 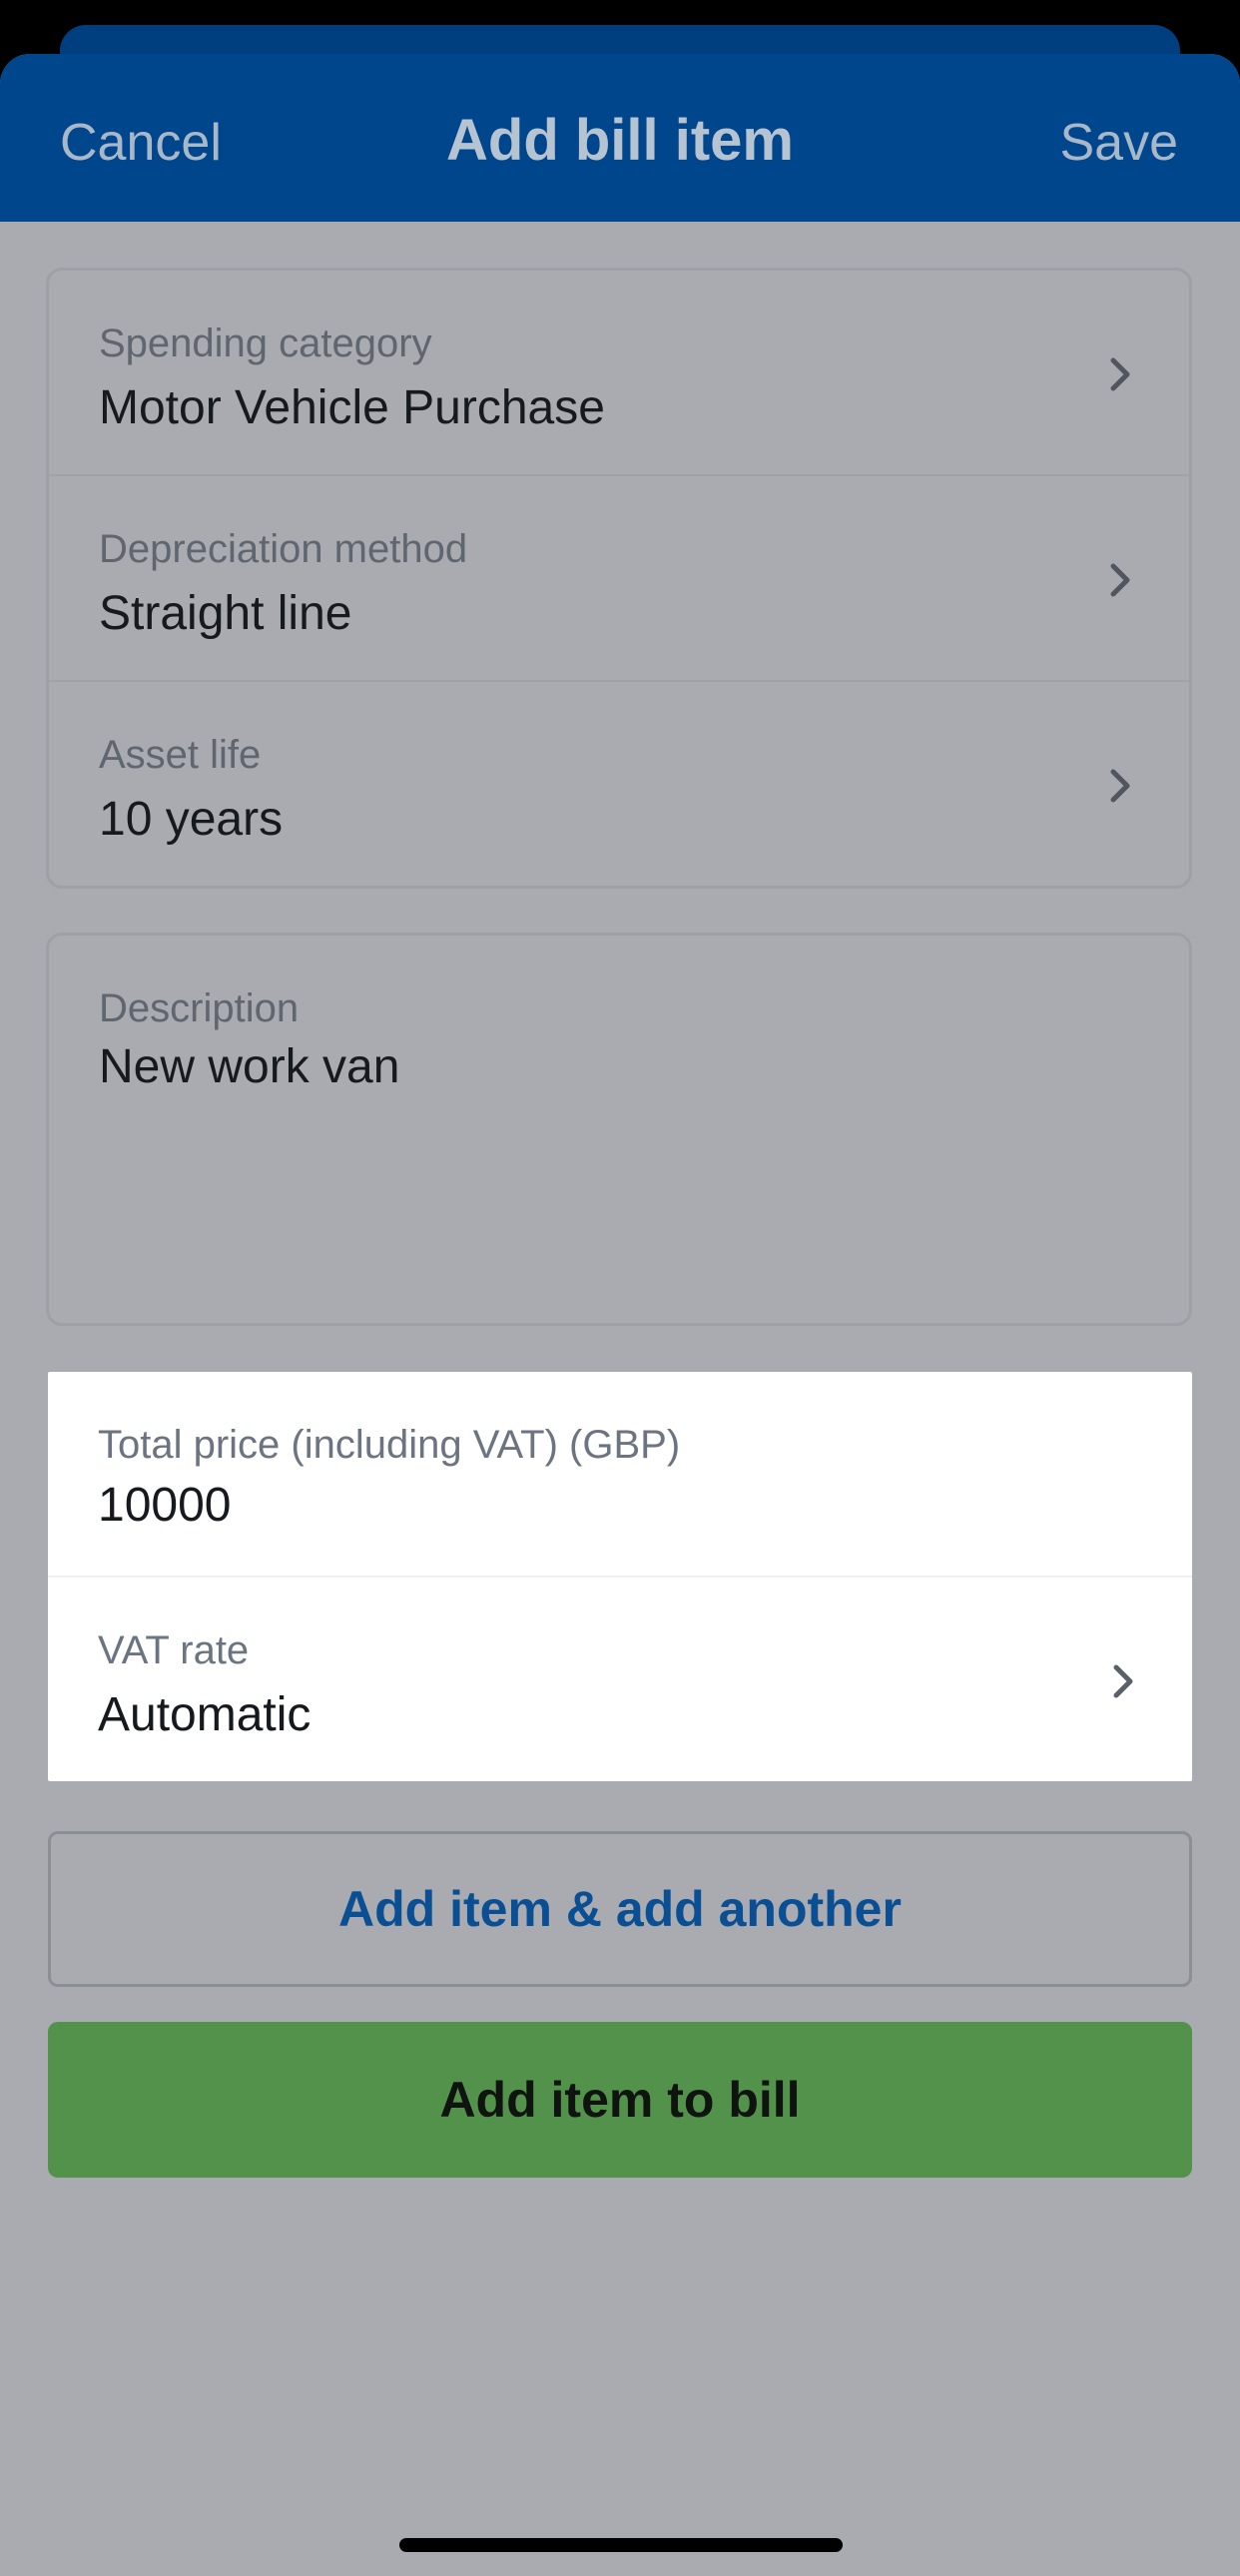 What do you see at coordinates (621, 2545) in the screenshot?
I see `home-indicator` at bounding box center [621, 2545].